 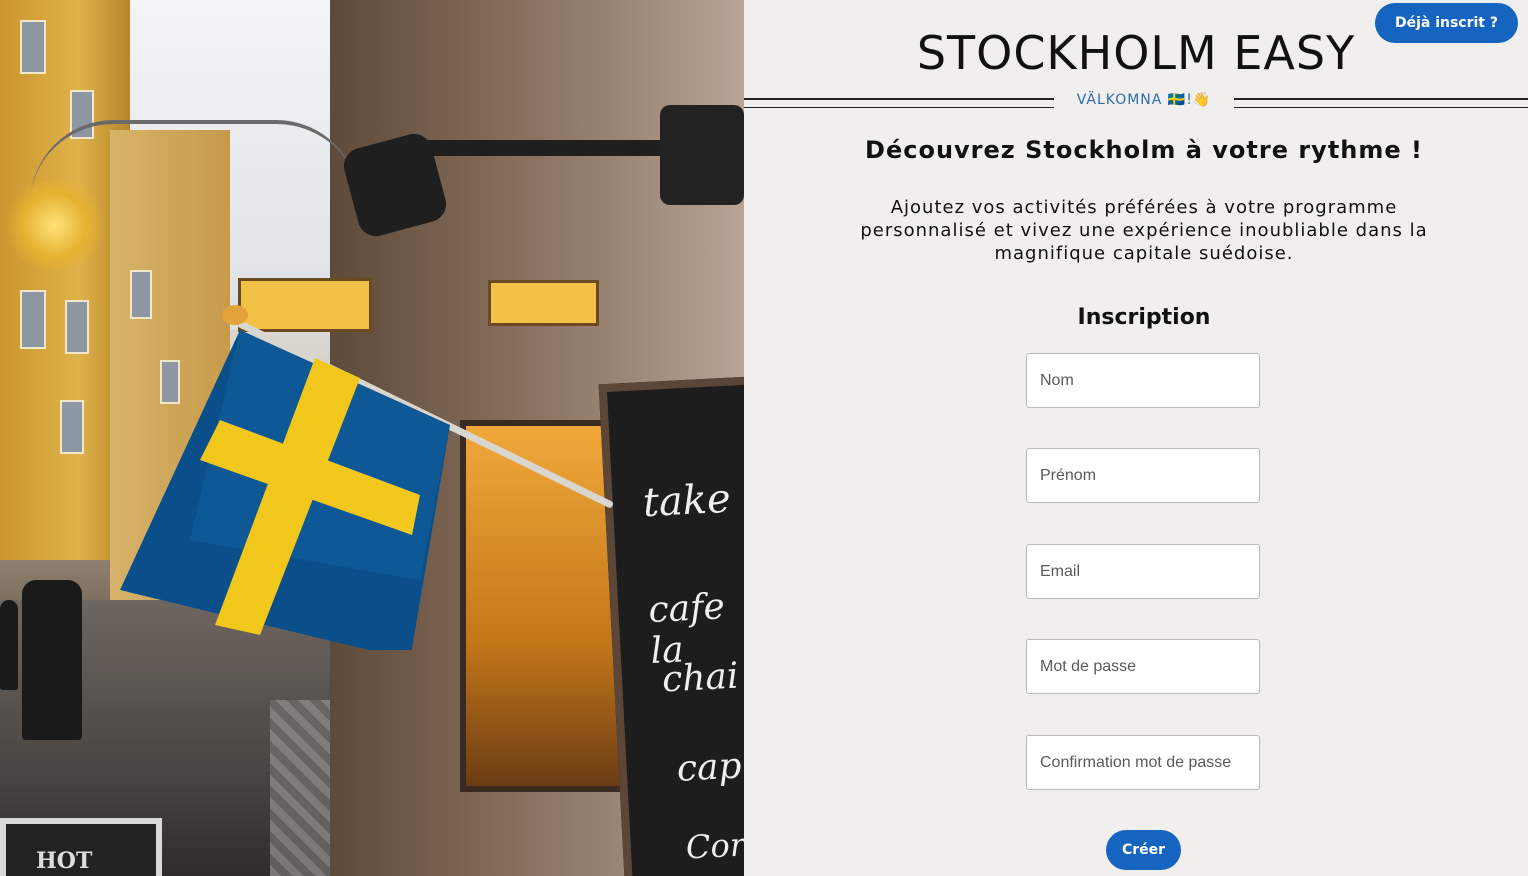 I want to click on first-name-field, so click(x=1143, y=475).